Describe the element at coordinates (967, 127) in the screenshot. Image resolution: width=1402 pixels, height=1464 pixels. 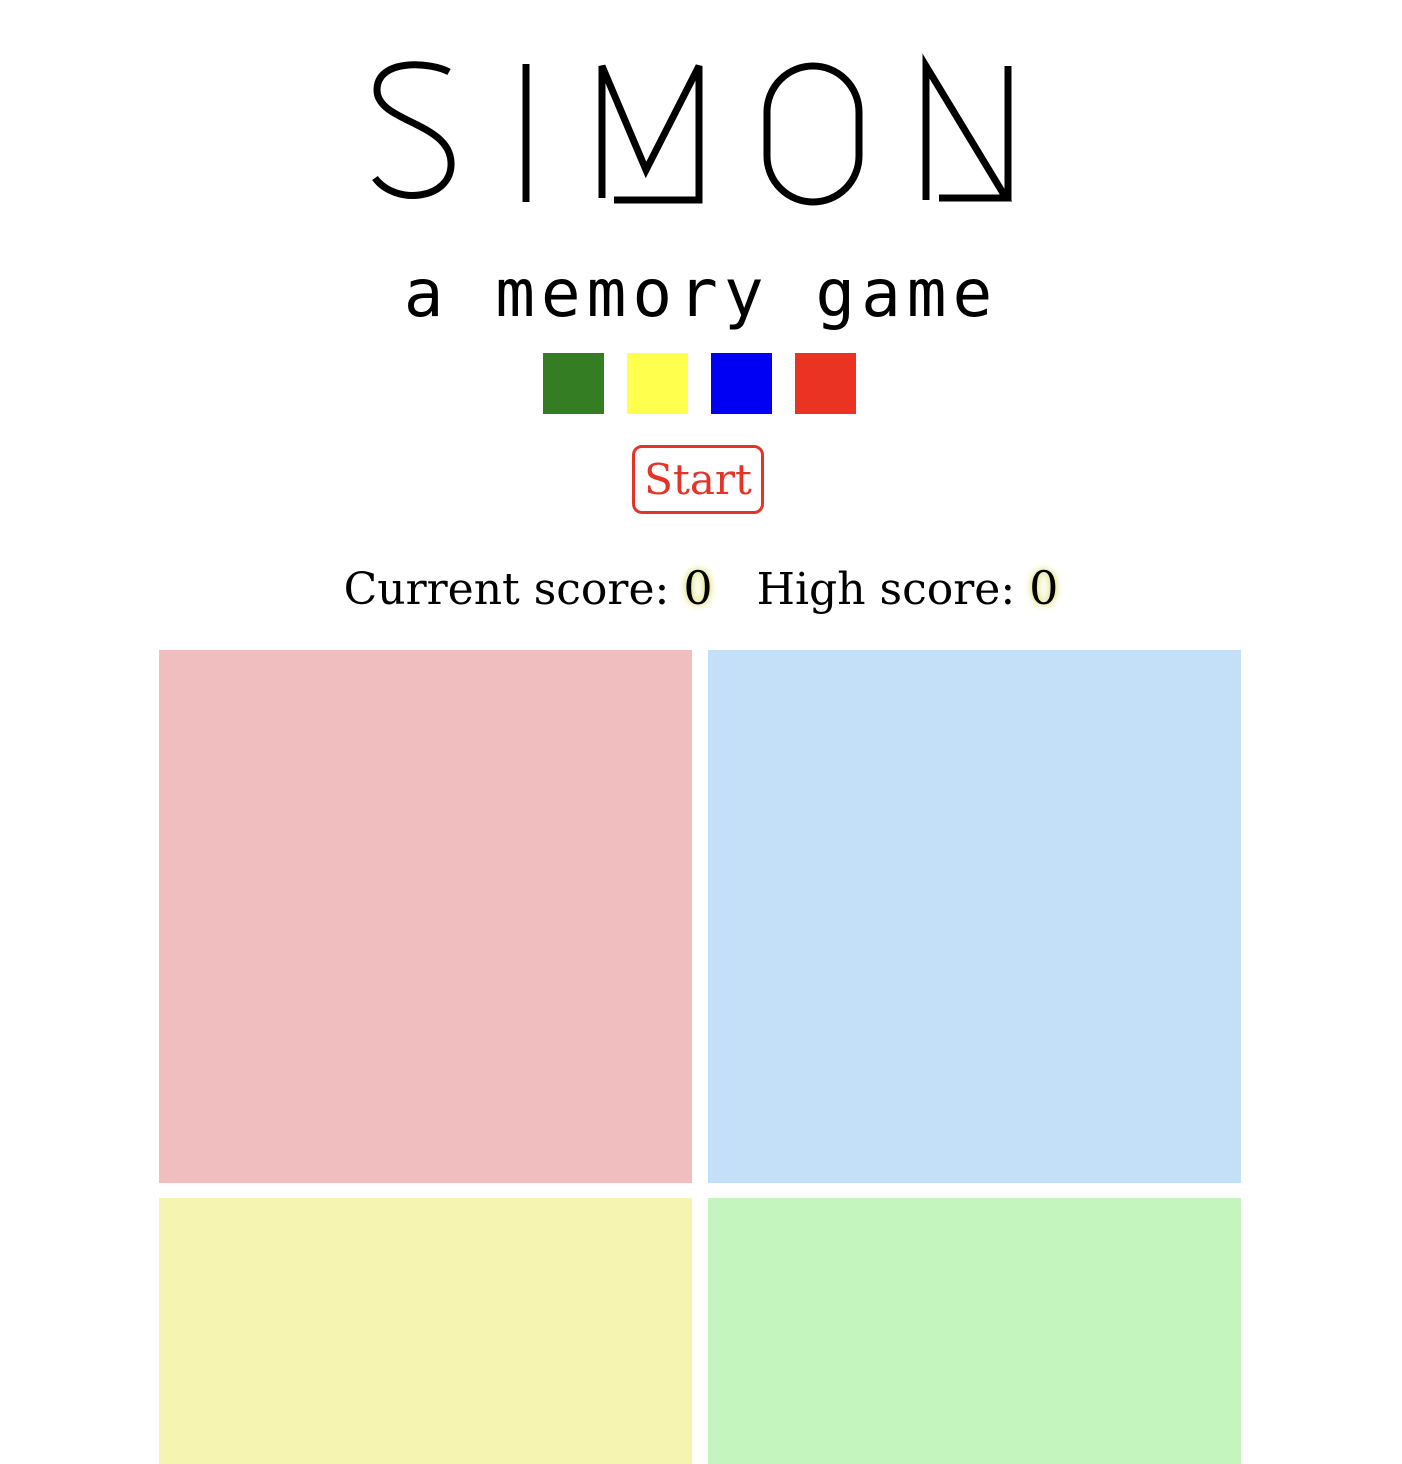
I see `logo-letter-n` at that location.